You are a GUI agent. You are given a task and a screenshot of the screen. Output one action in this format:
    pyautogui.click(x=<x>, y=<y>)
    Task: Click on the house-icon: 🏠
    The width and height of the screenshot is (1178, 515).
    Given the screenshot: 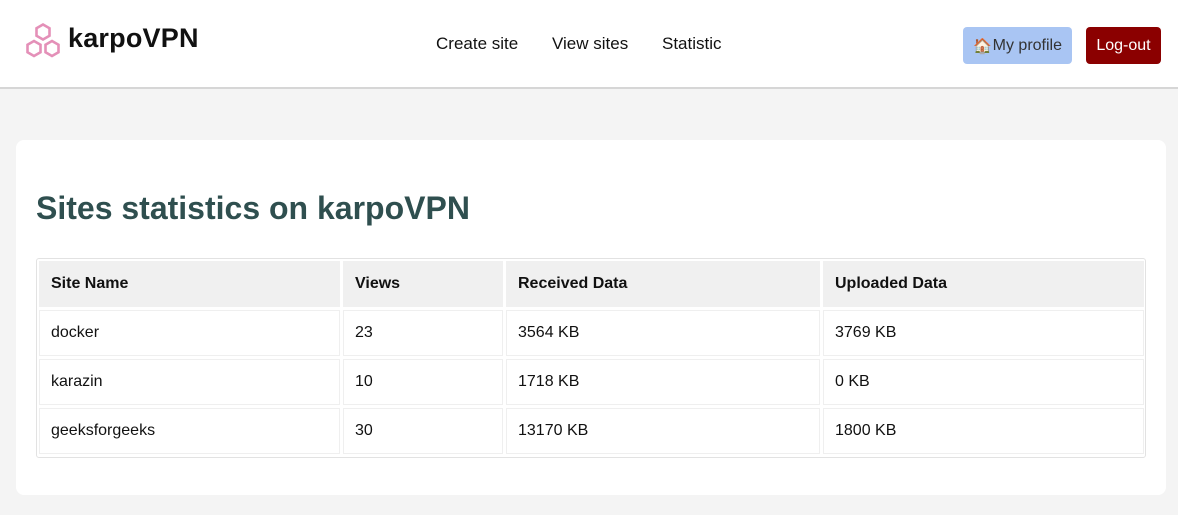 What is the action you would take?
    pyautogui.click(x=982, y=46)
    